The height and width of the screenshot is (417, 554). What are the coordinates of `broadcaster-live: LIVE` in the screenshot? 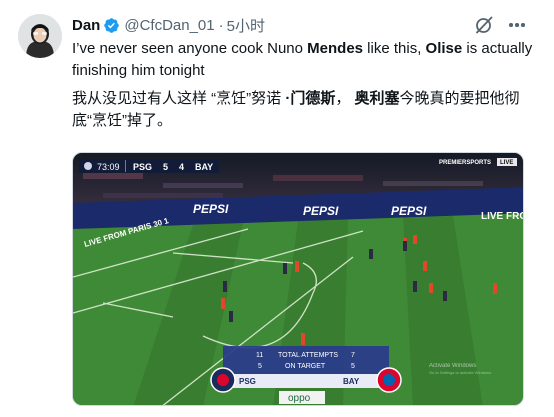 It's located at (506, 163).